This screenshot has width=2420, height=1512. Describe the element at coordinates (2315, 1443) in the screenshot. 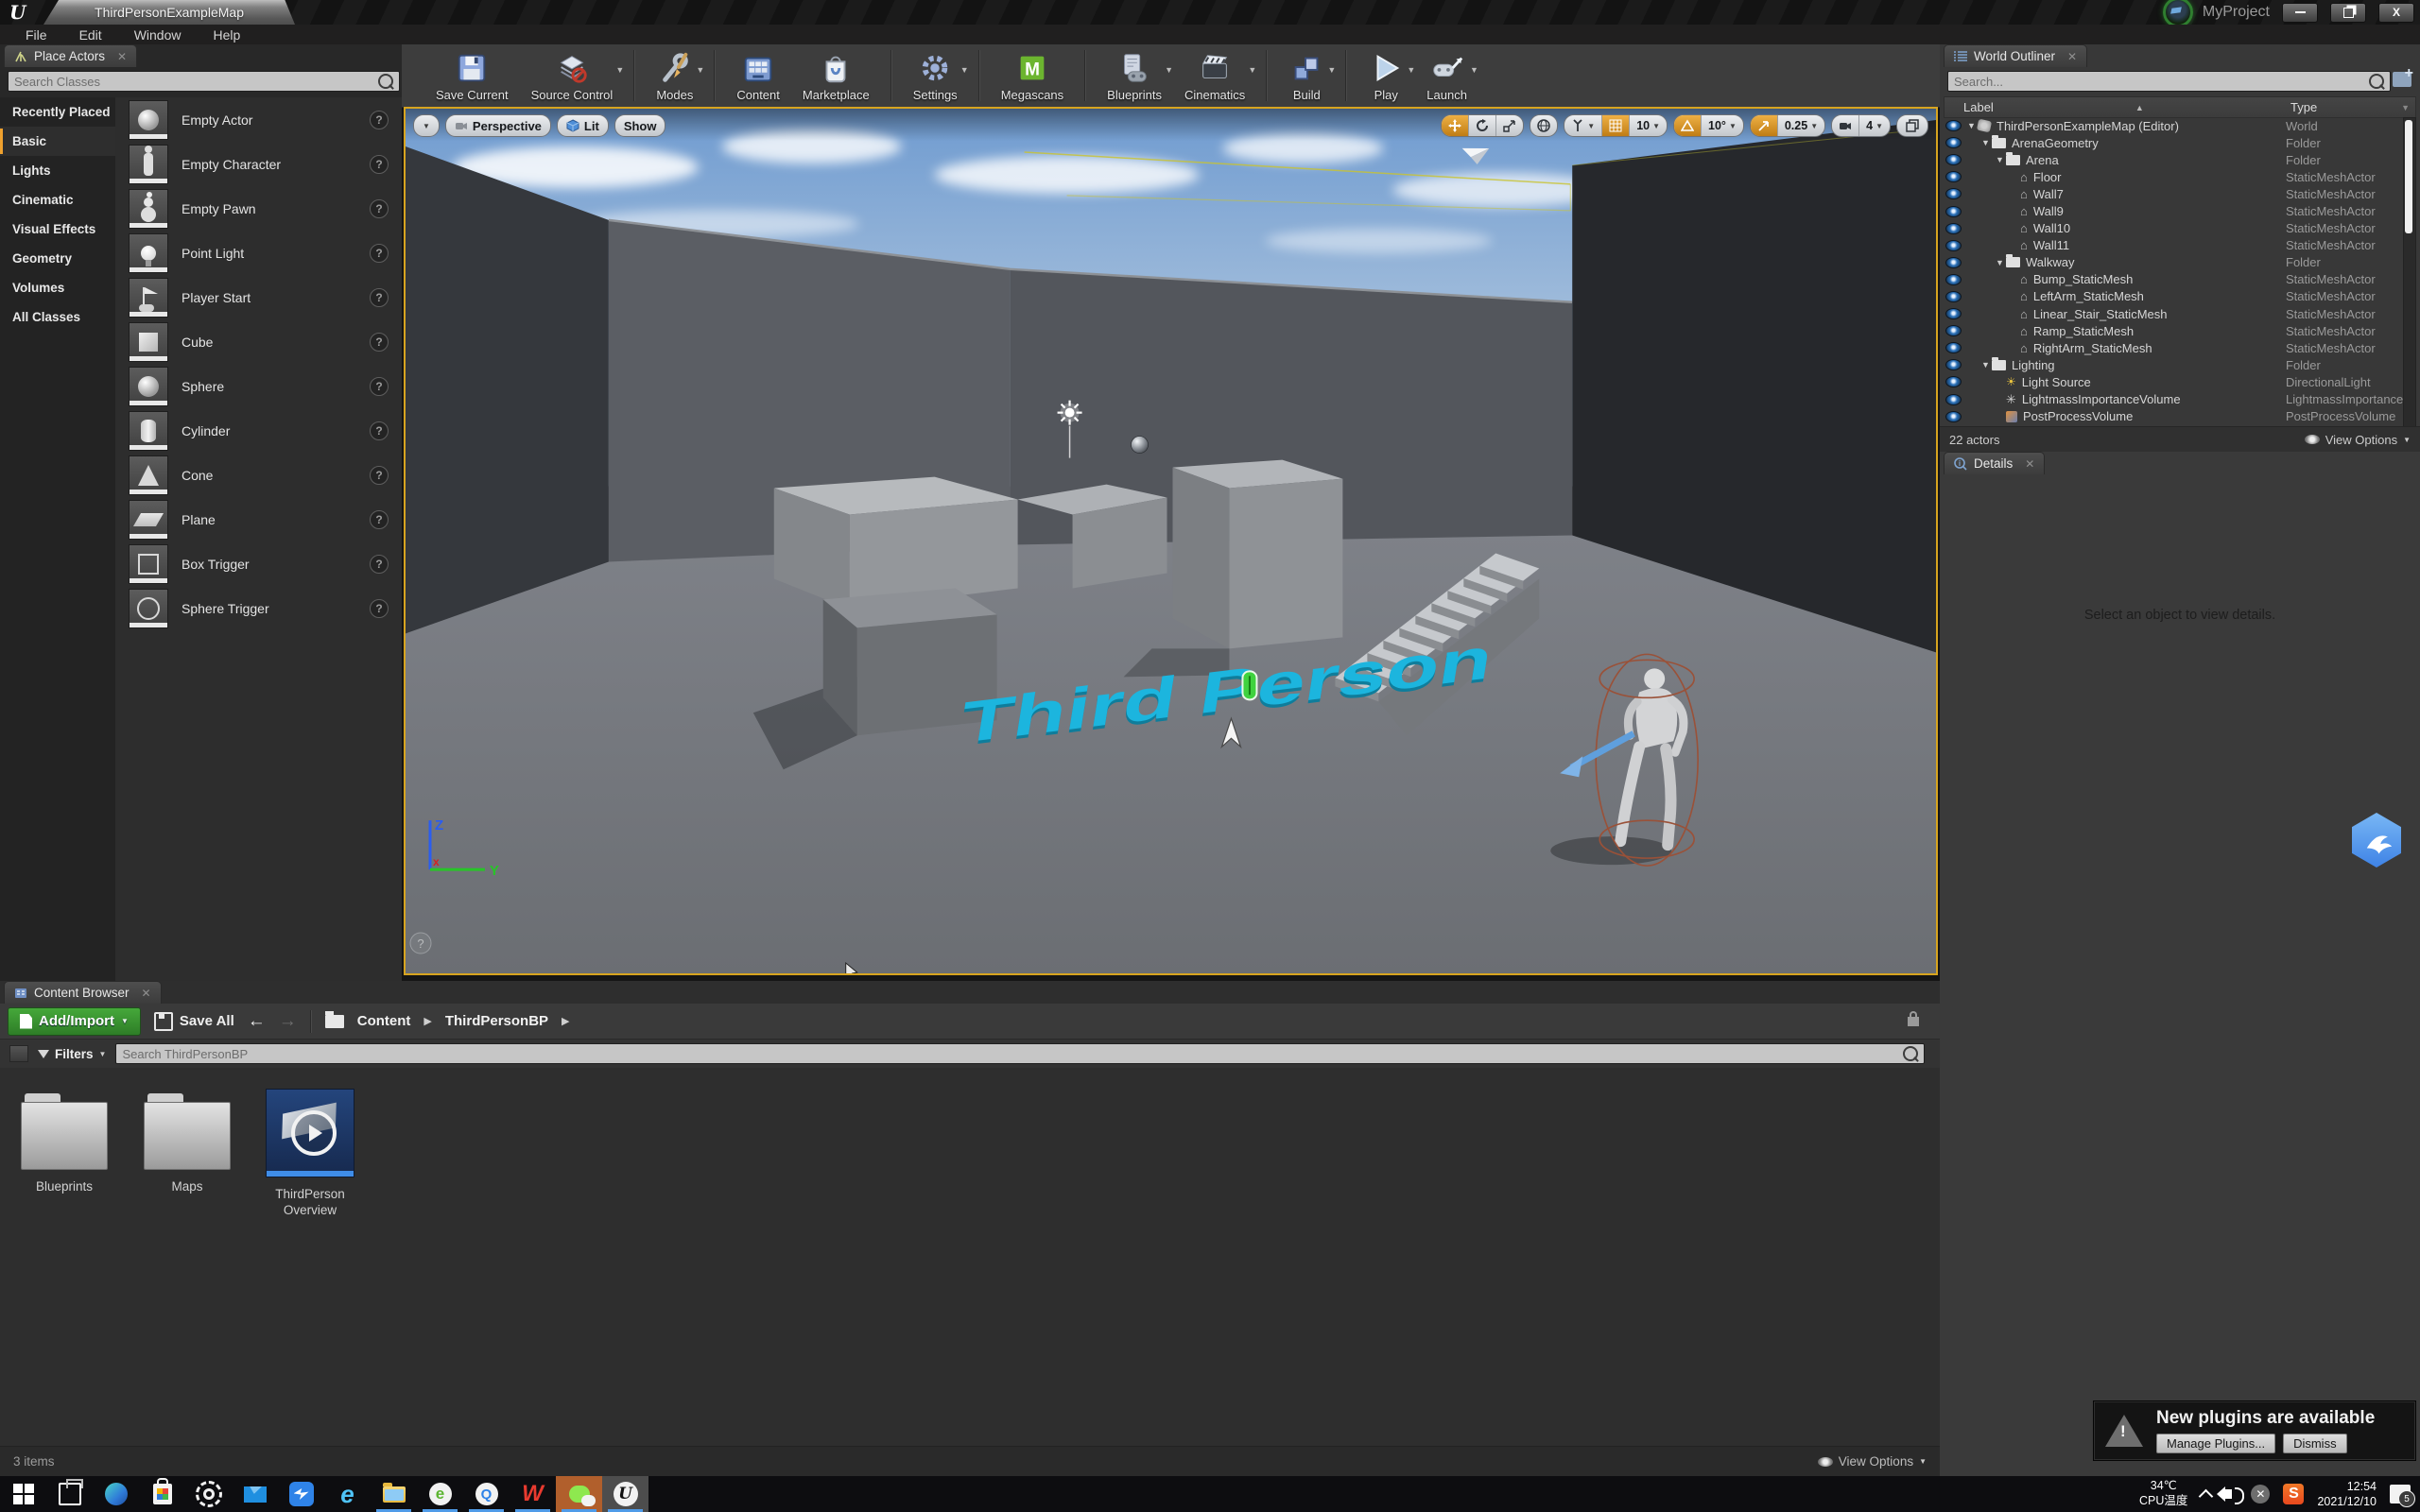

I see `dismiss-button: Dismiss` at that location.